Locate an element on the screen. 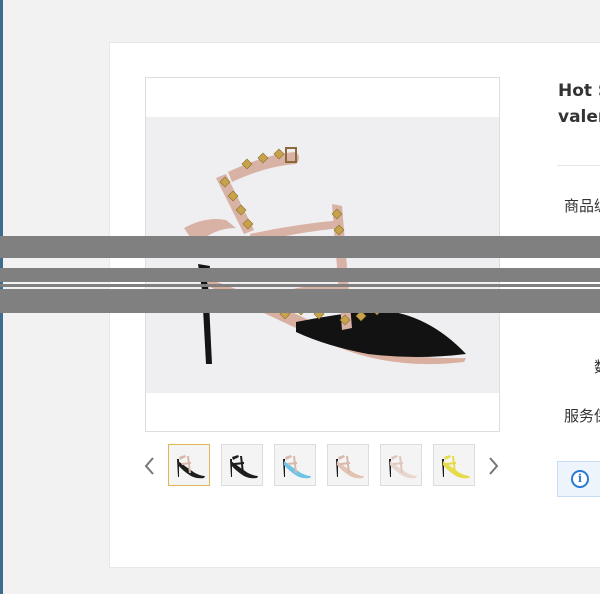  thumbnail-rose is located at coordinates (401, 465).